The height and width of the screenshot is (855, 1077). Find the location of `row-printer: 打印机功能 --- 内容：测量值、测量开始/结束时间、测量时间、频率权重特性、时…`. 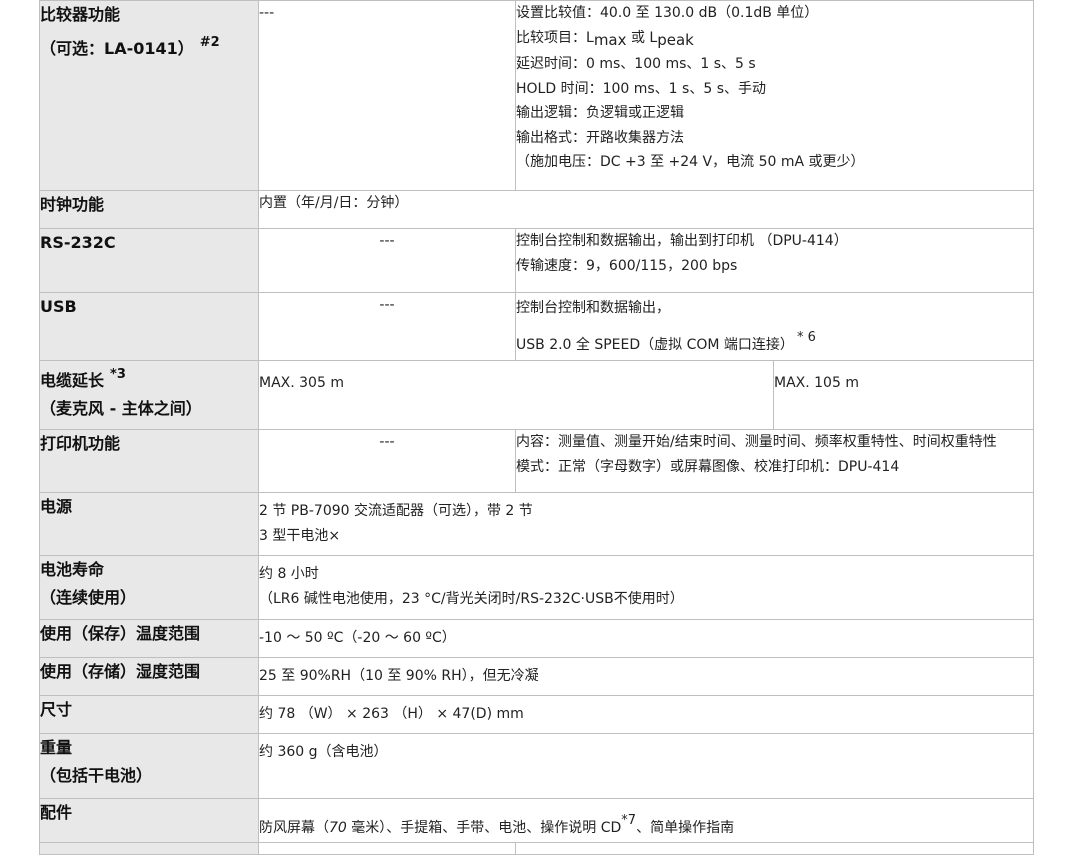

row-printer: 打印机功能 --- 内容：测量值、测量开始/结束时间、测量时间、频率权重特性、时… is located at coordinates (536, 461).